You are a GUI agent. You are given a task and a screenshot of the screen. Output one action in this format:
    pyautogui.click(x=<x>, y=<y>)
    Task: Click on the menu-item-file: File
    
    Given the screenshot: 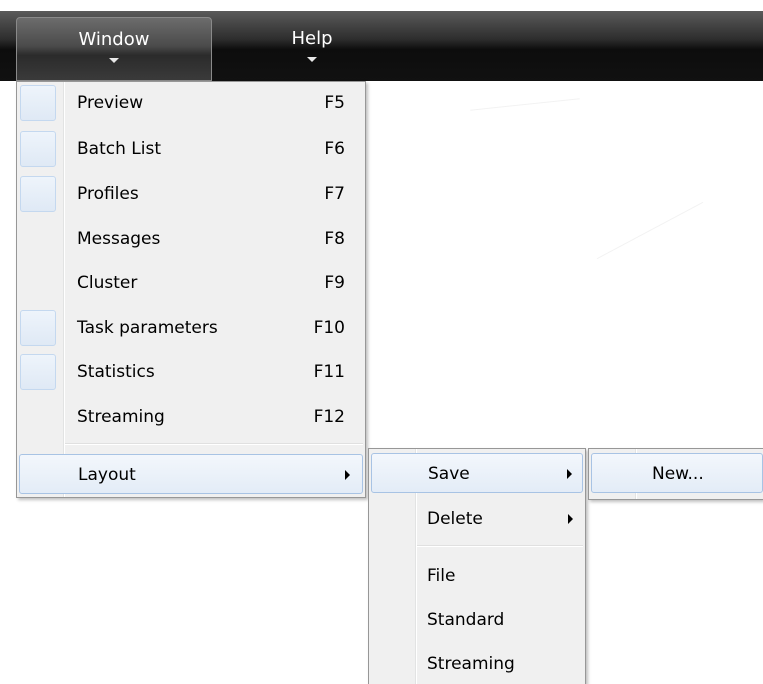 What is the action you would take?
    pyautogui.click(x=477, y=576)
    